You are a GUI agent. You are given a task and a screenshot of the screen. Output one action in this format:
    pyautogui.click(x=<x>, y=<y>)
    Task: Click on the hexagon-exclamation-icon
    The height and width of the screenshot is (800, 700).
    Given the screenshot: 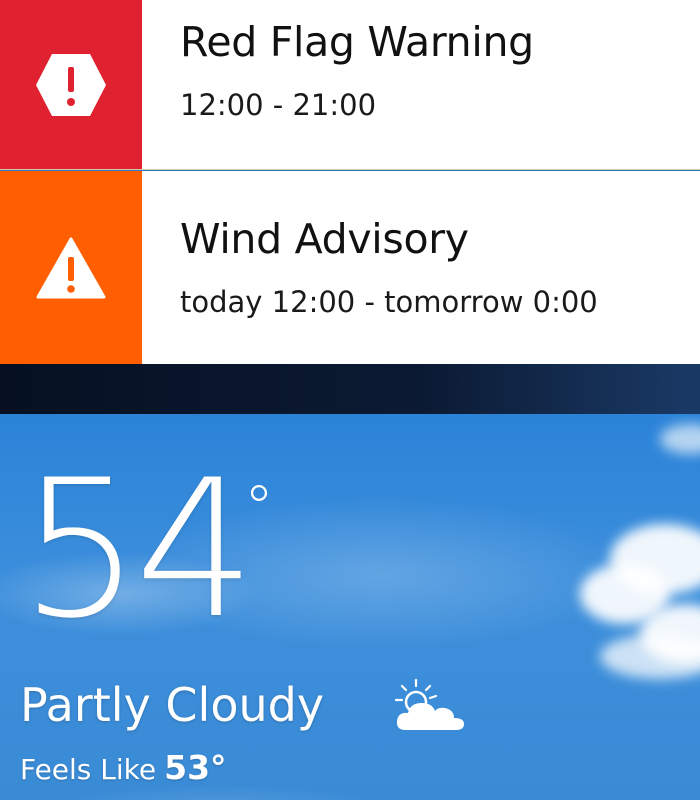 What is the action you would take?
    pyautogui.click(x=71, y=84)
    